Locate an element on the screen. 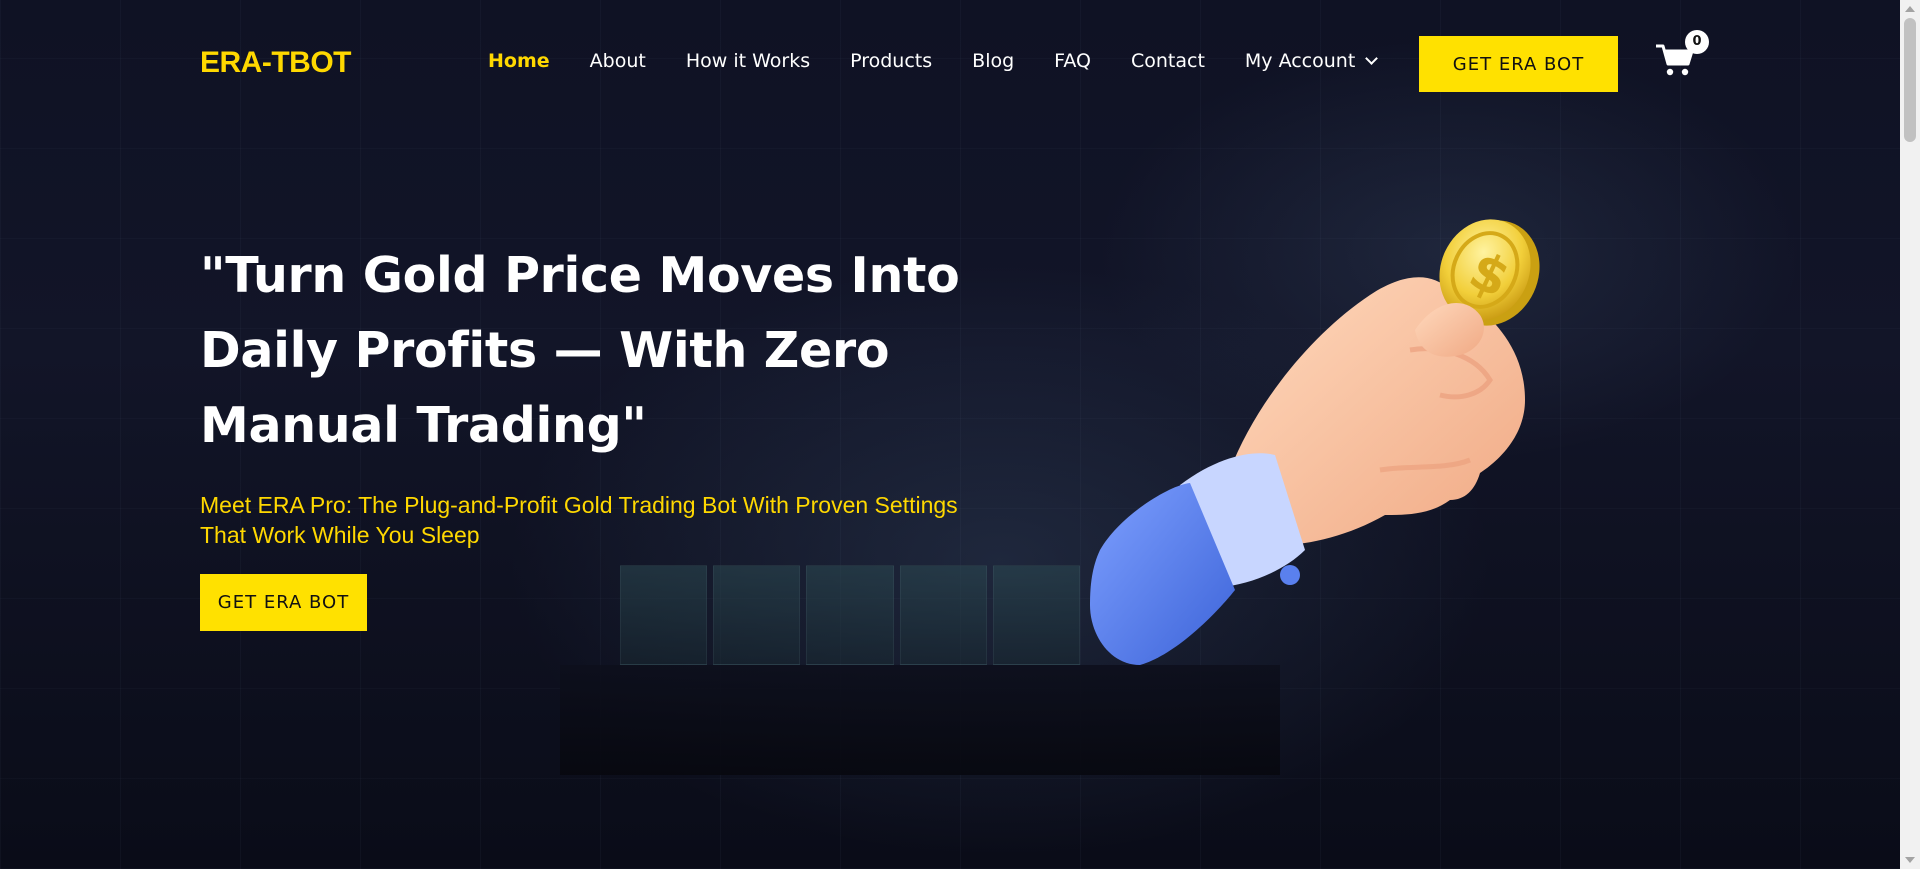  nav-item-how-it-works: How it Works is located at coordinates (748, 61).